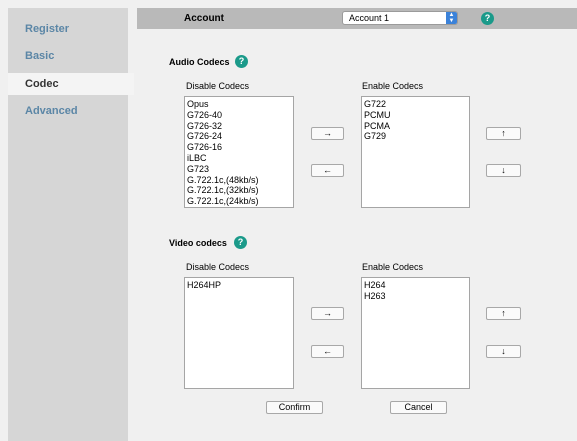 Image resolution: width=577 pixels, height=441 pixels. What do you see at coordinates (71, 84) in the screenshot?
I see `sidebar-item-codec: Codec` at bounding box center [71, 84].